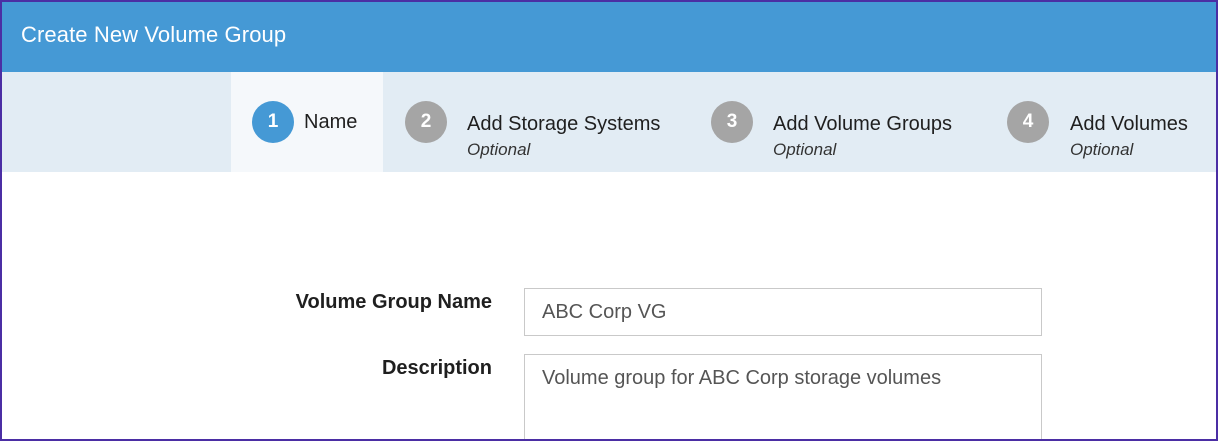  I want to click on step-name: 1 Name, so click(307, 122).